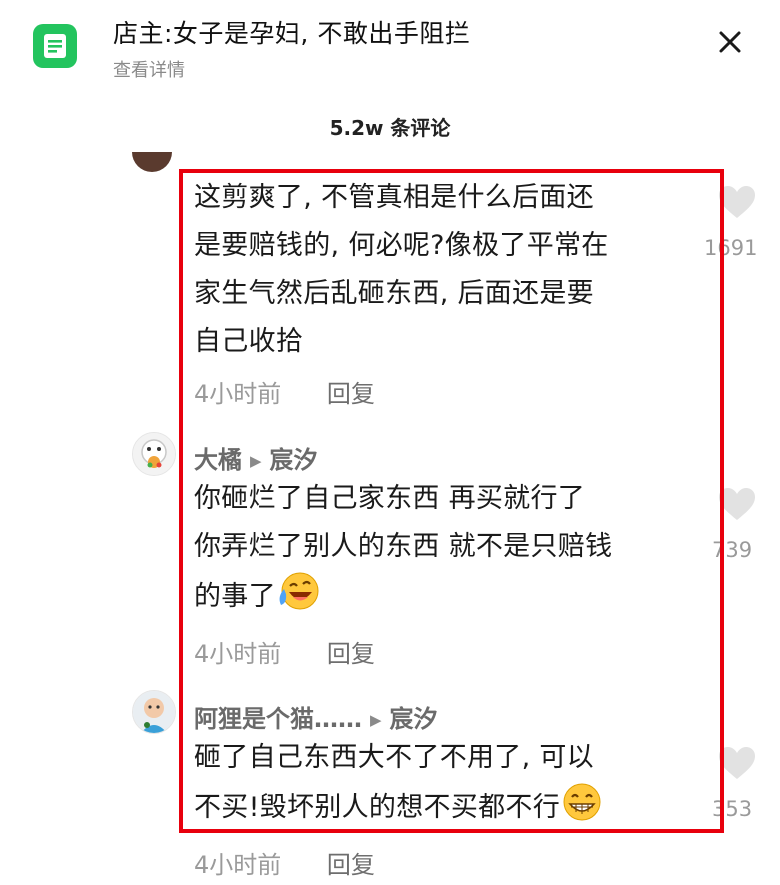  I want to click on video-info-header: 店主:女子是孕妇, 不敢出手阻拦 查看详情, so click(390, 50).